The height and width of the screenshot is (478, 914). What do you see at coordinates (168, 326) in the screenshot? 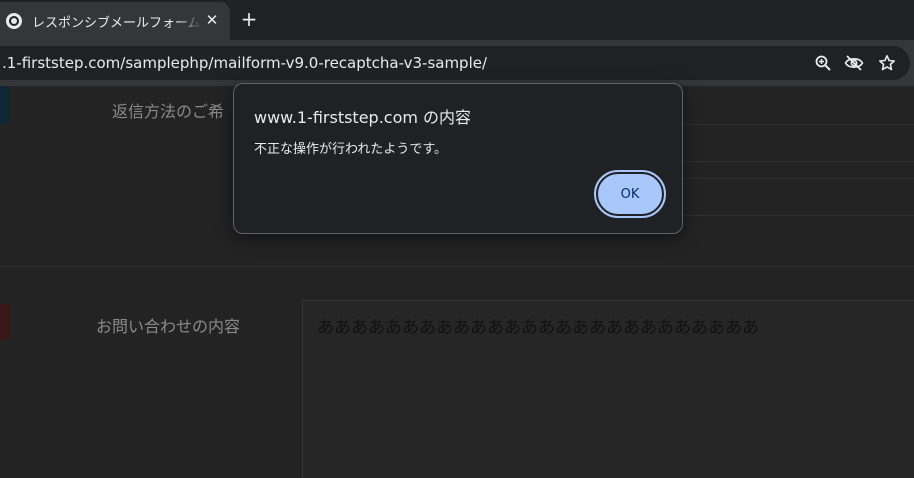
I see `inquiry-content-label: お問い合わせの内容` at bounding box center [168, 326].